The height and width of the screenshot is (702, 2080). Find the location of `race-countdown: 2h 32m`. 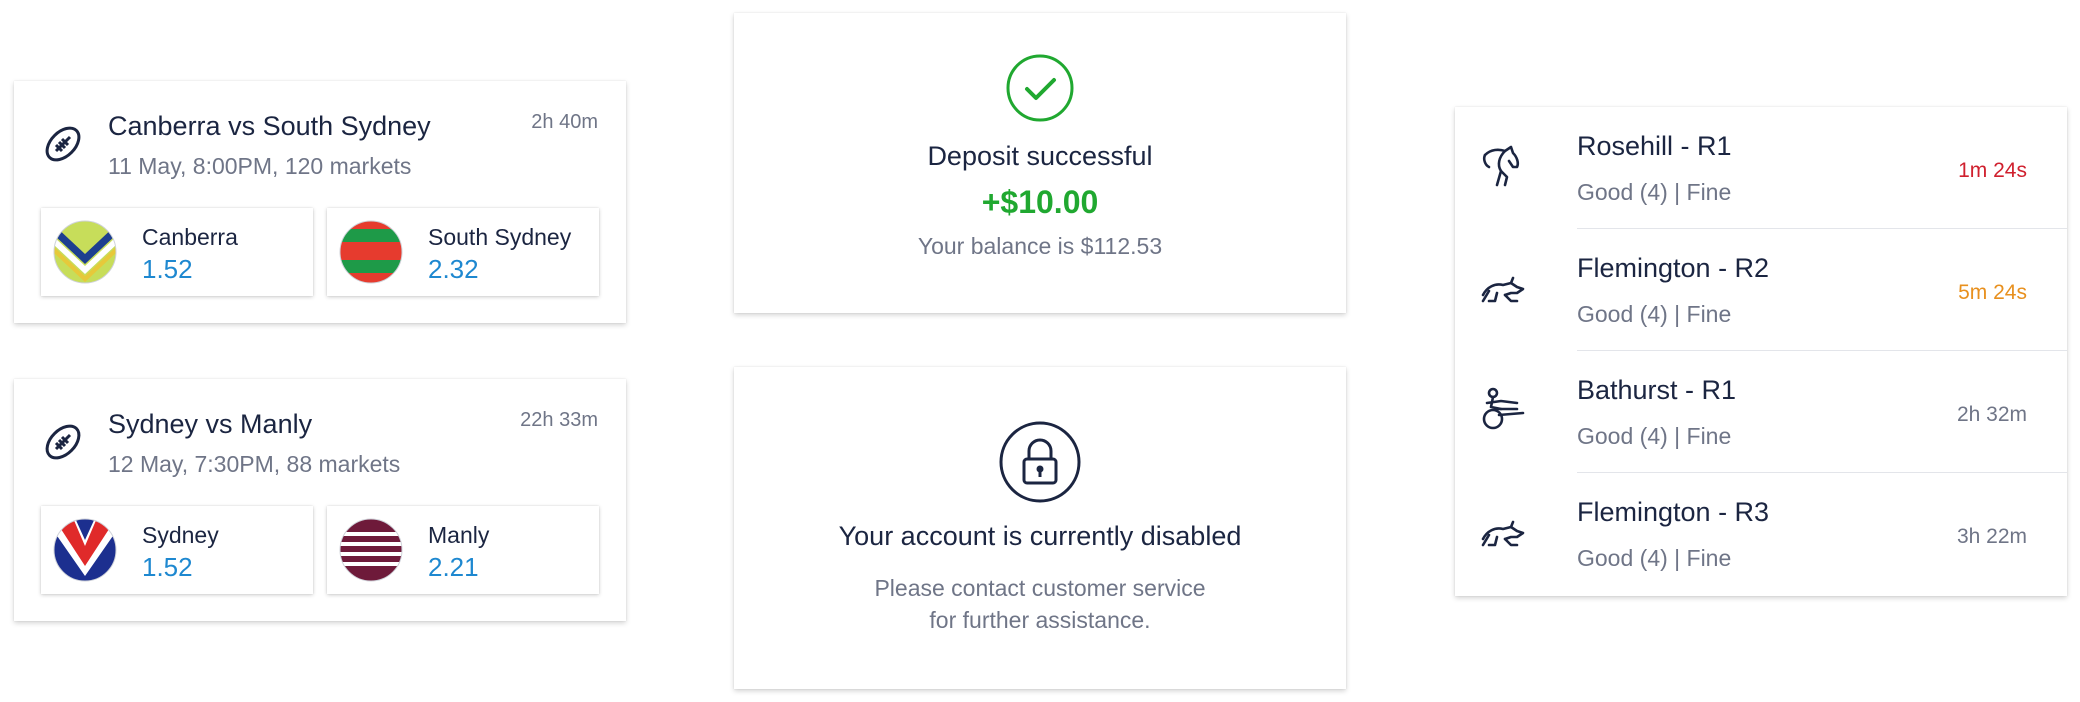

race-countdown: 2h 32m is located at coordinates (1991, 414).